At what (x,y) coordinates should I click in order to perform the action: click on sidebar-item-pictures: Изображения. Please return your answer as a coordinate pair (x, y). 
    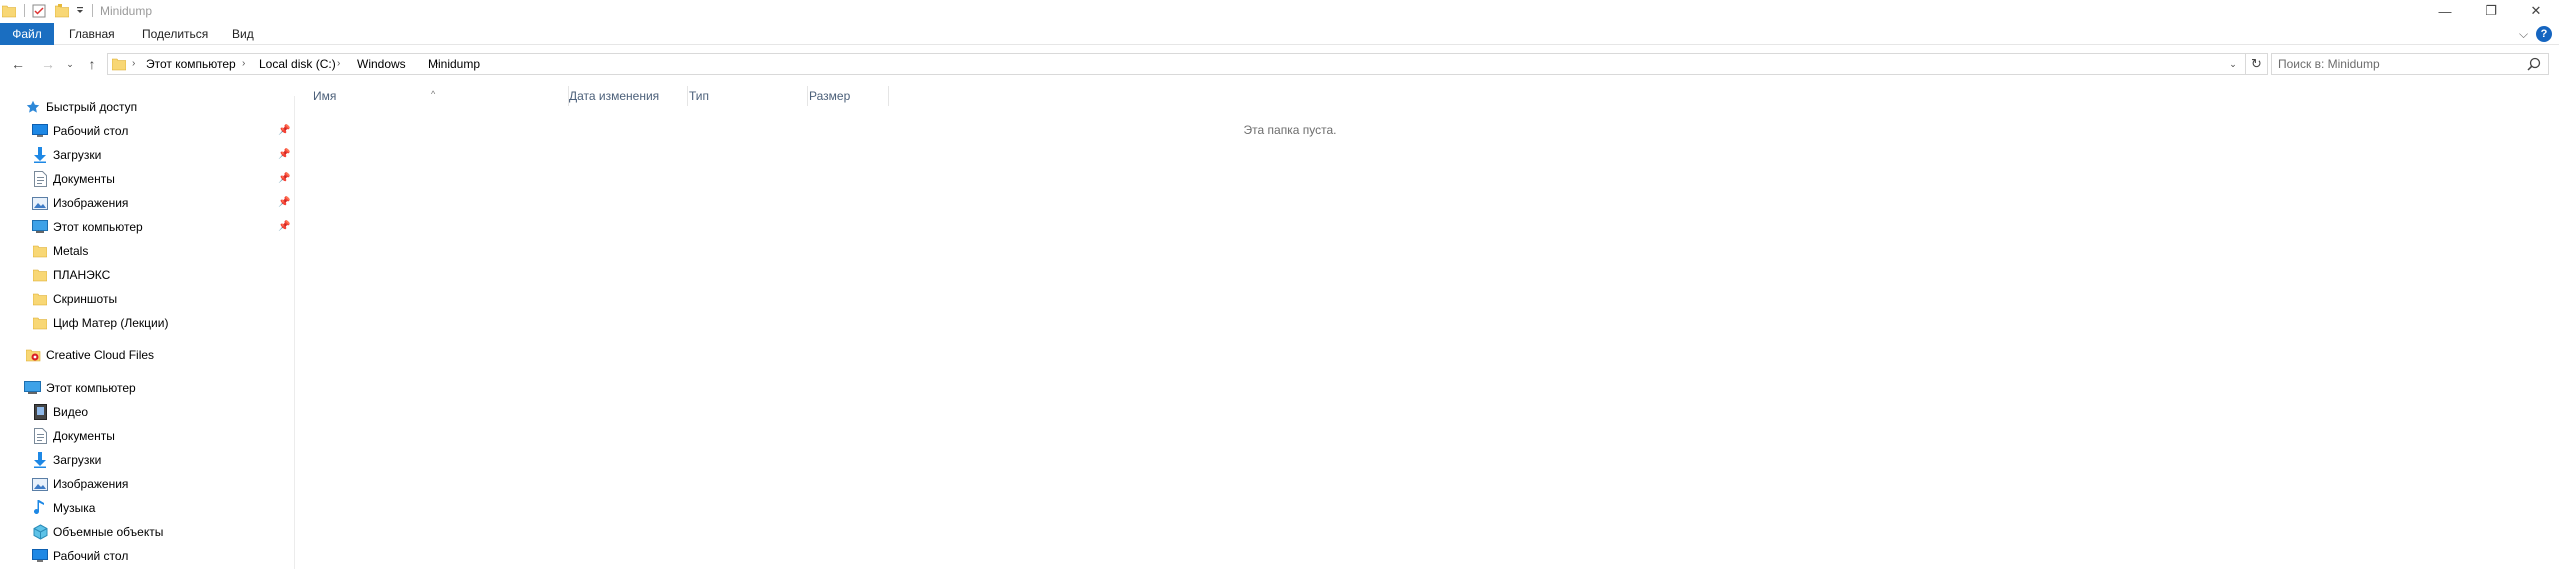
    Looking at the image, I should click on (80, 203).